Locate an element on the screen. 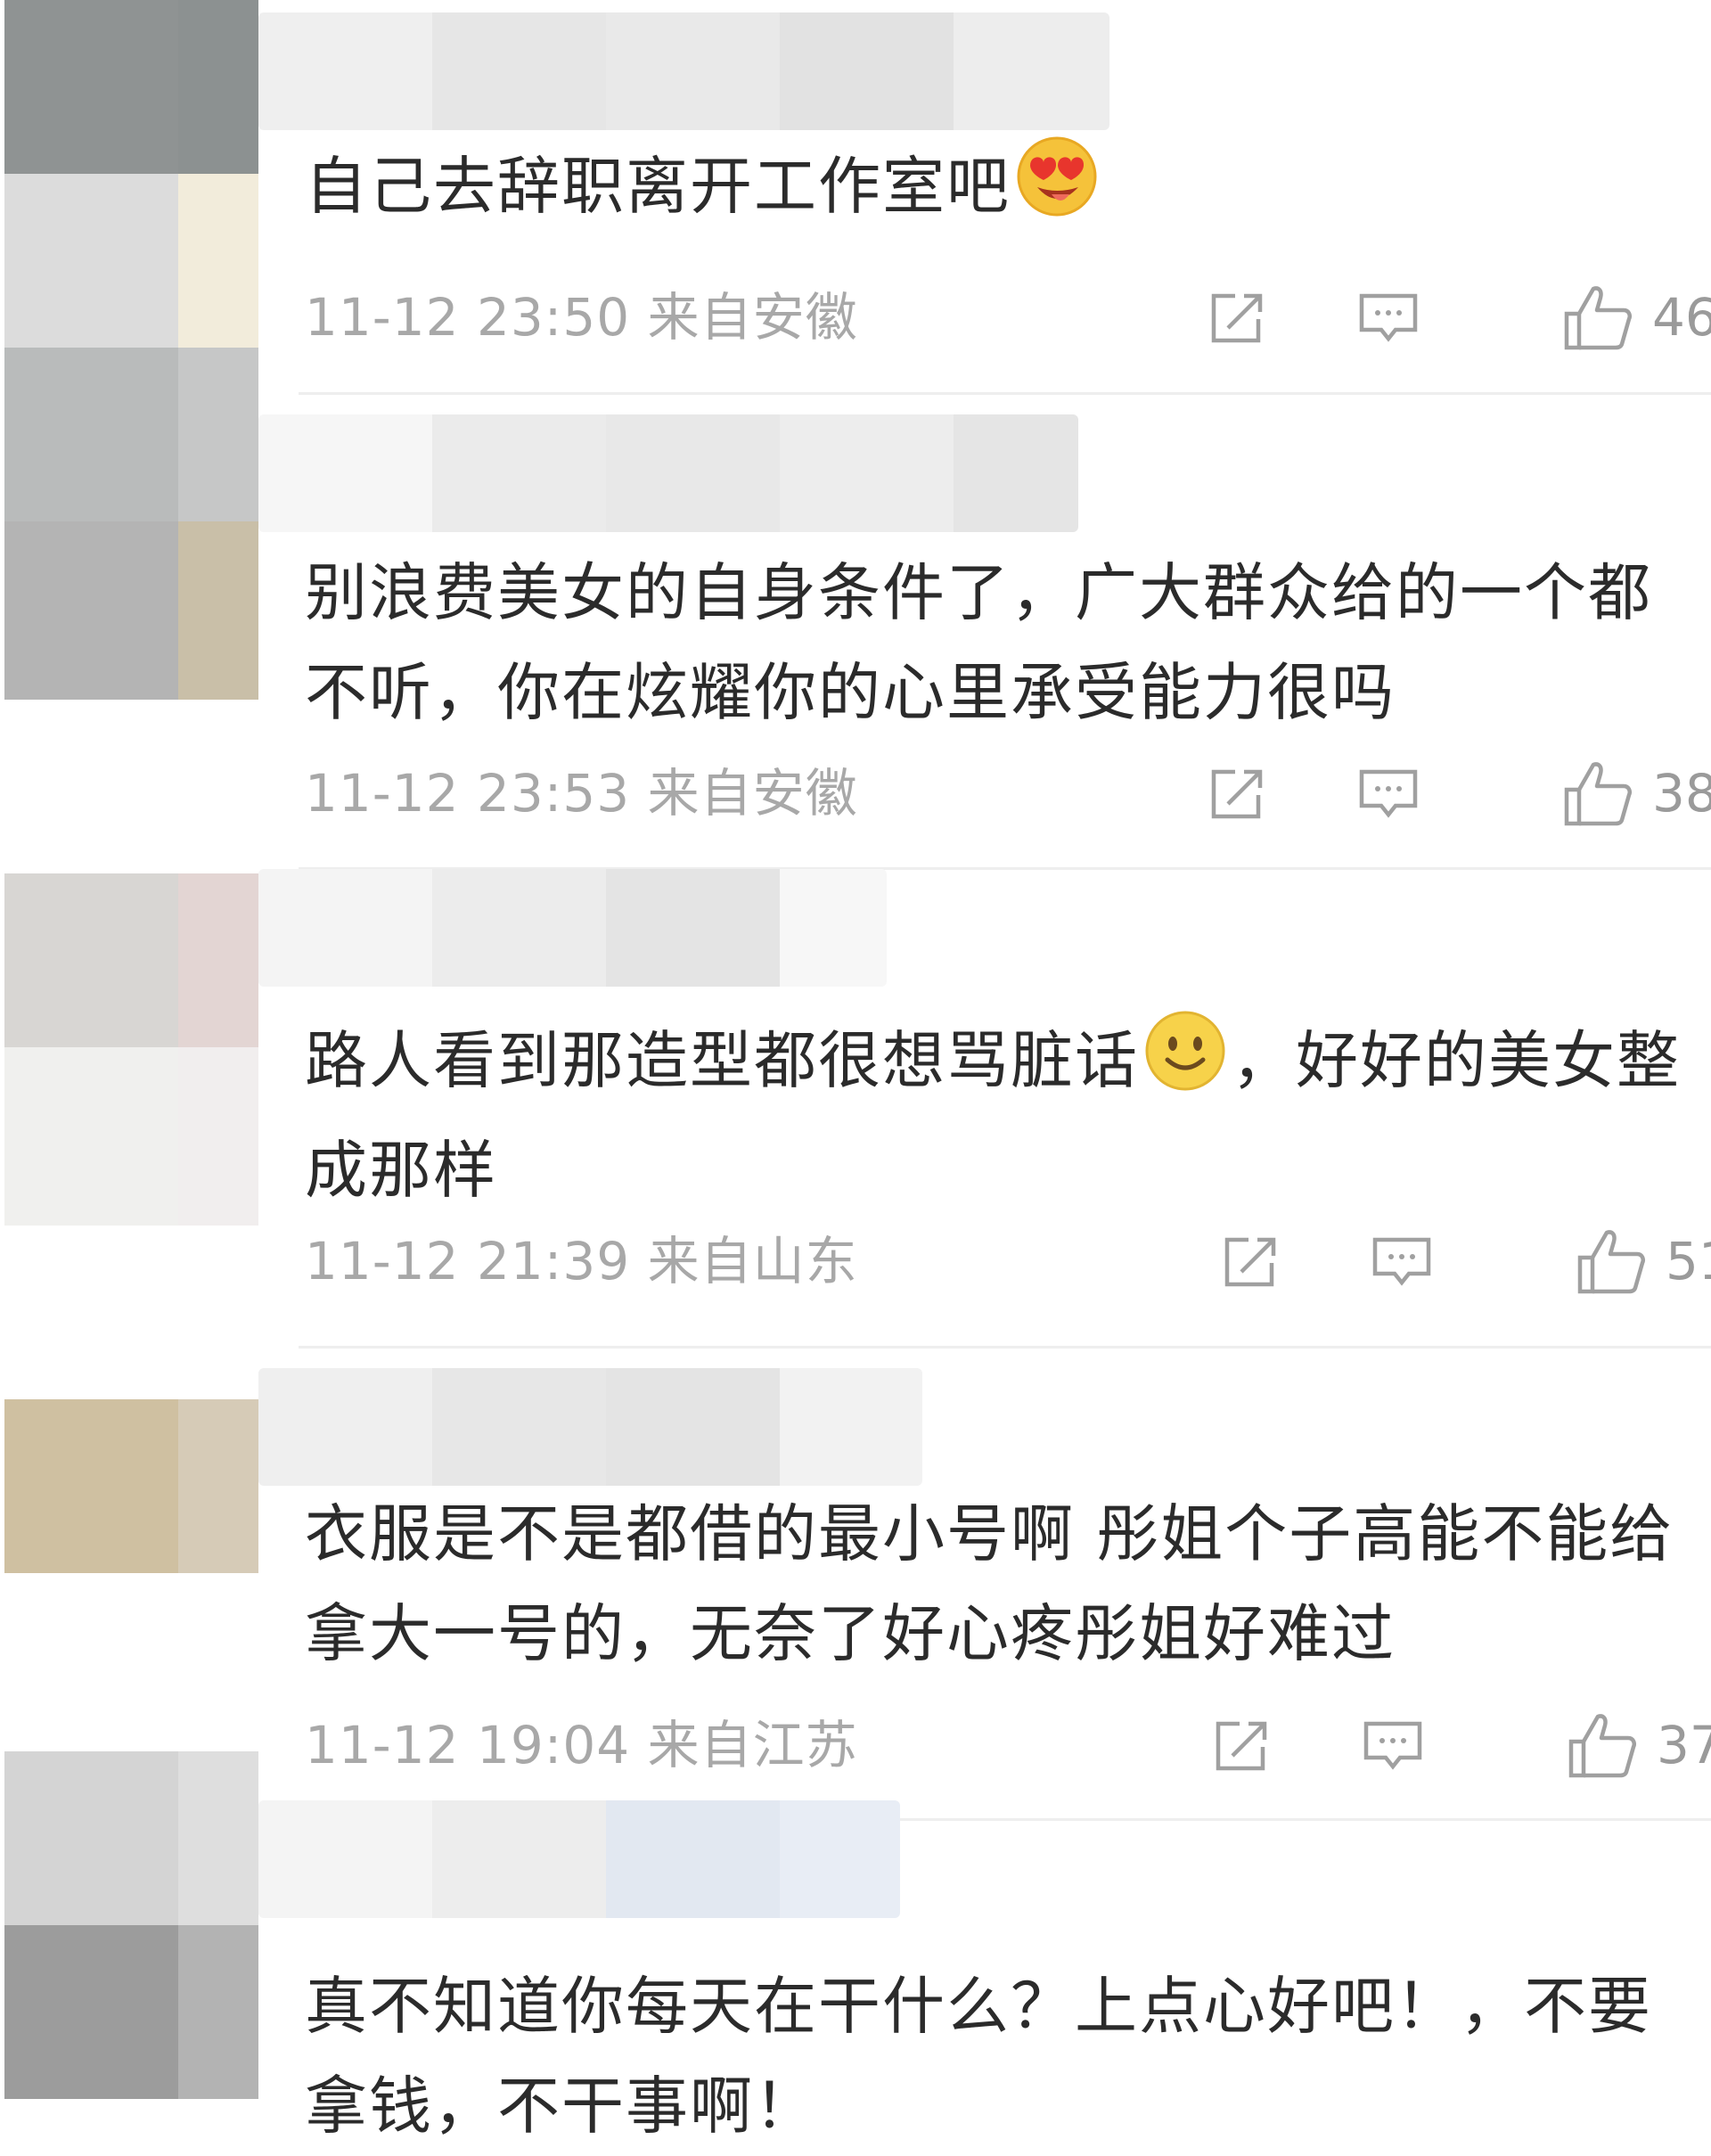 This screenshot has height=2156, width=1711. comment-meta: 11-12 23:50 来自安徽 46 is located at coordinates (1008, 318).